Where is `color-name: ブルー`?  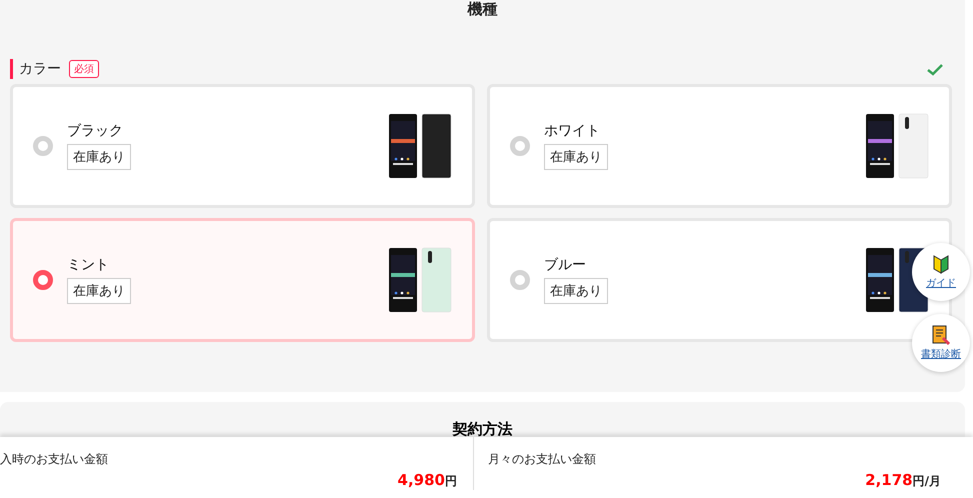
color-name: ブルー is located at coordinates (565, 265).